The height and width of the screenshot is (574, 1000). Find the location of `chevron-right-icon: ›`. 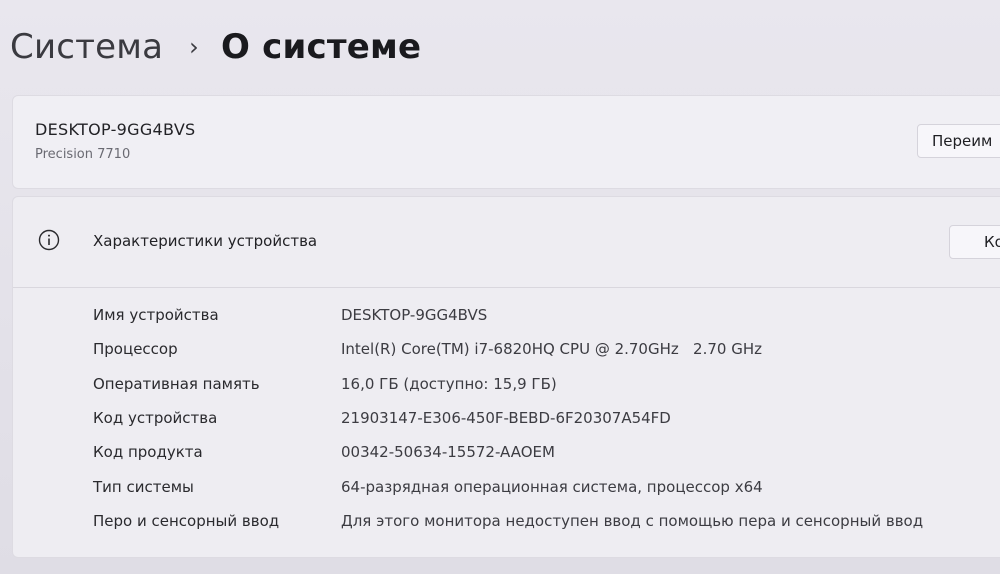

chevron-right-icon: › is located at coordinates (194, 47).